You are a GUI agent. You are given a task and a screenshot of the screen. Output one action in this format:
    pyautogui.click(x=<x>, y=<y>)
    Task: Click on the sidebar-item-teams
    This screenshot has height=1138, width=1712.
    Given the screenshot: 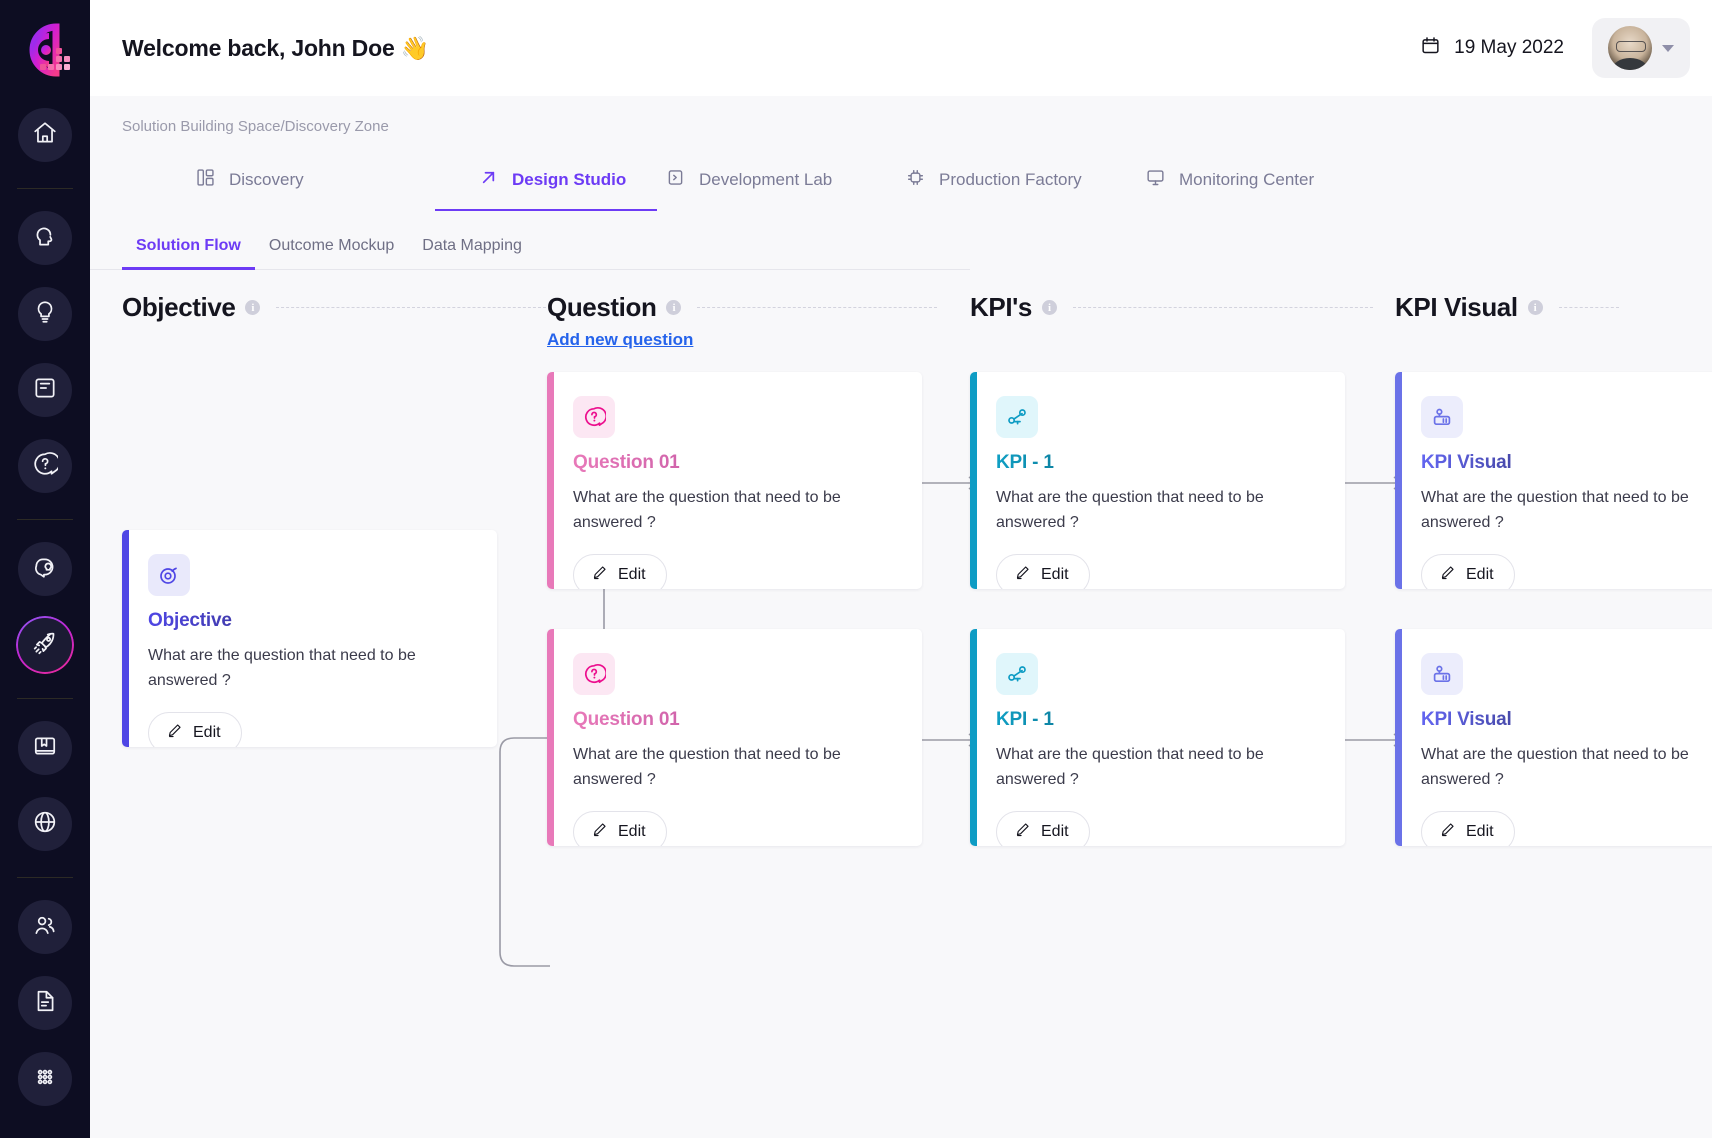 What is the action you would take?
    pyautogui.click(x=45, y=927)
    